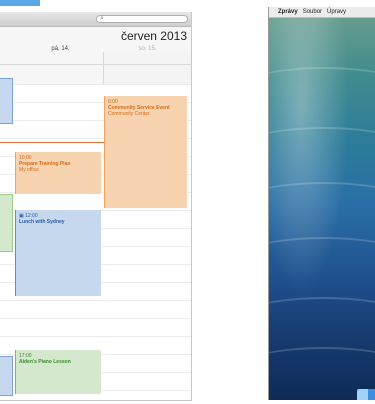 Image resolution: width=375 pixels, height=404 pixels. Describe the element at coordinates (58, 173) in the screenshot. I see `event-prepare-training: 10:00 Prepare Training Plan My office` at that location.